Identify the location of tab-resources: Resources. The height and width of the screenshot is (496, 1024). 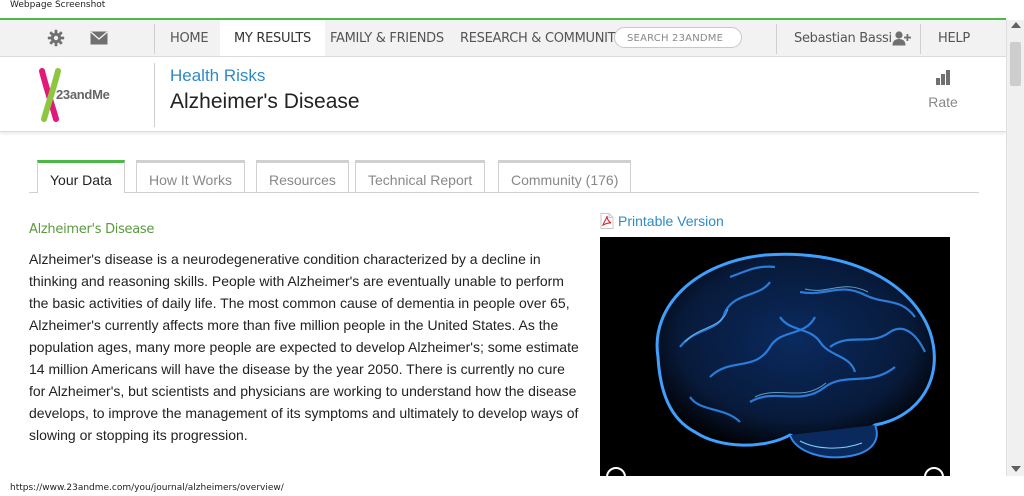
(302, 176).